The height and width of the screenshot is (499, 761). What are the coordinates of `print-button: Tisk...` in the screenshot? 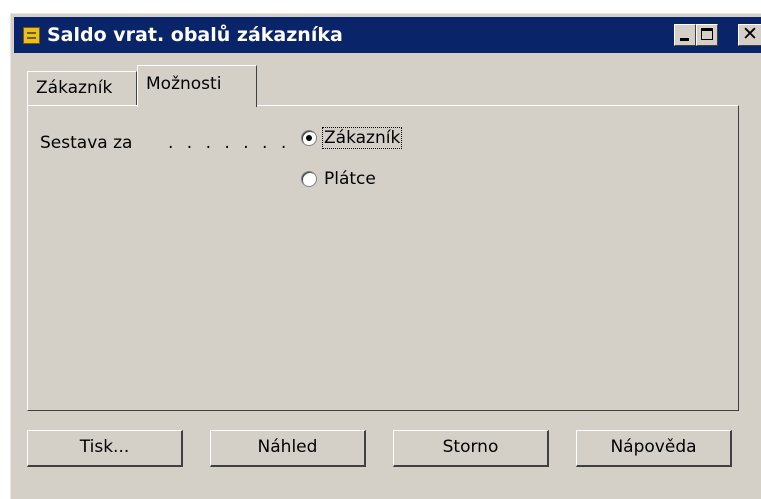 It's located at (105, 448).